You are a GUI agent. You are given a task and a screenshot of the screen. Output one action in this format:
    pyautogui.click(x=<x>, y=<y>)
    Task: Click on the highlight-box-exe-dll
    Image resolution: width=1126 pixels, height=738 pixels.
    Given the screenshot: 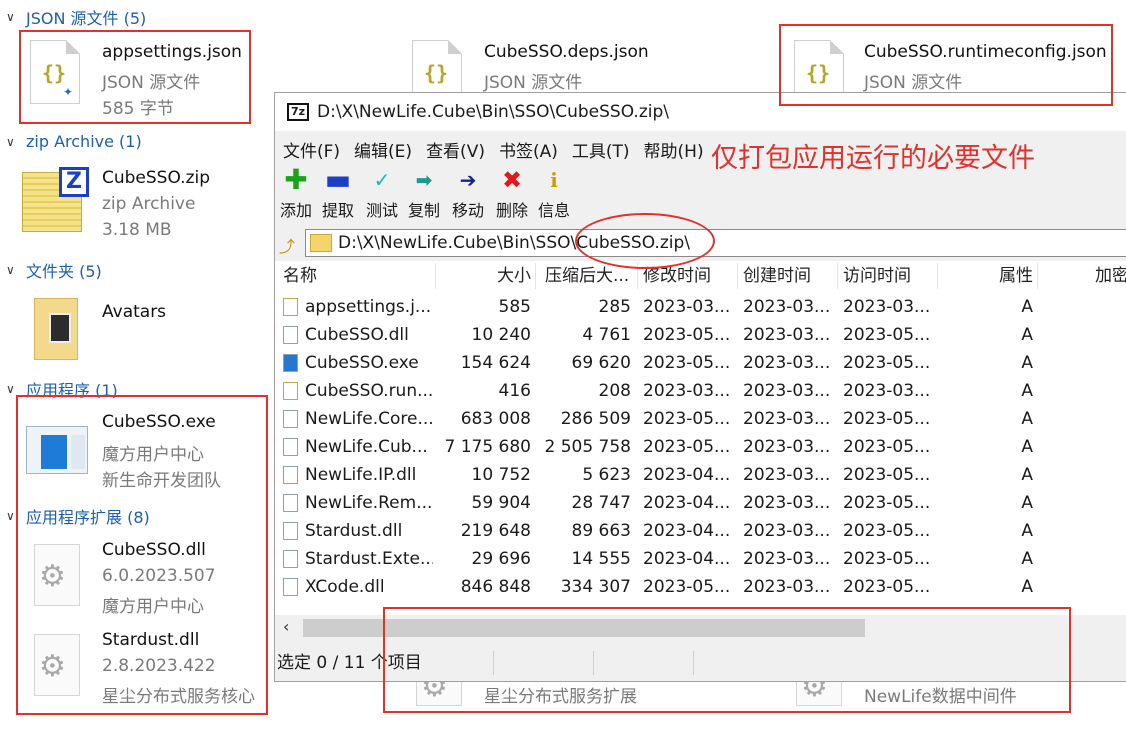 What is the action you would take?
    pyautogui.click(x=142, y=555)
    